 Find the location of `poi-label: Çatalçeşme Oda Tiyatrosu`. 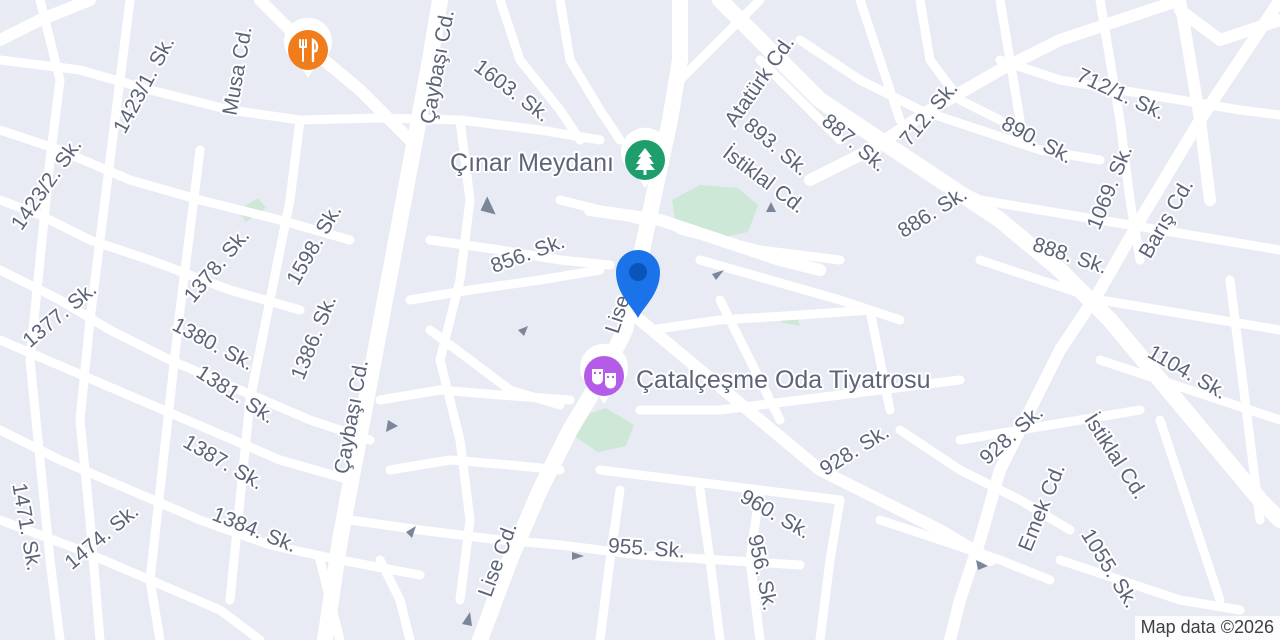

poi-label: Çatalçeşme Oda Tiyatrosu is located at coordinates (783, 380).